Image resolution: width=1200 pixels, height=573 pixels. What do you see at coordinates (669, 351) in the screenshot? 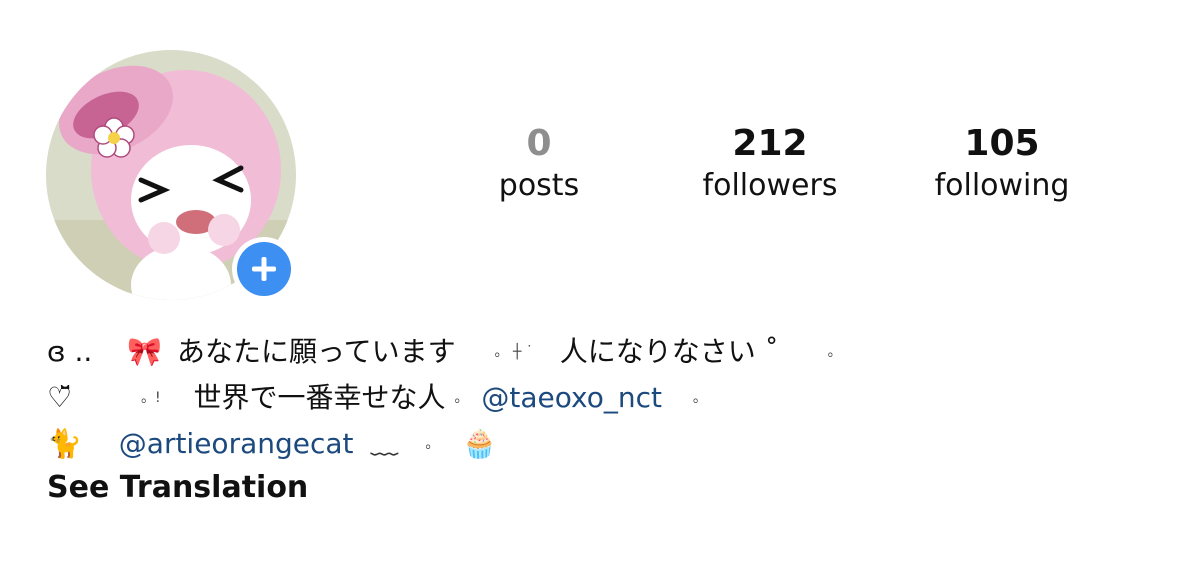
I see `bio-line1-text-b: 人になりなさい ˚` at bounding box center [669, 351].